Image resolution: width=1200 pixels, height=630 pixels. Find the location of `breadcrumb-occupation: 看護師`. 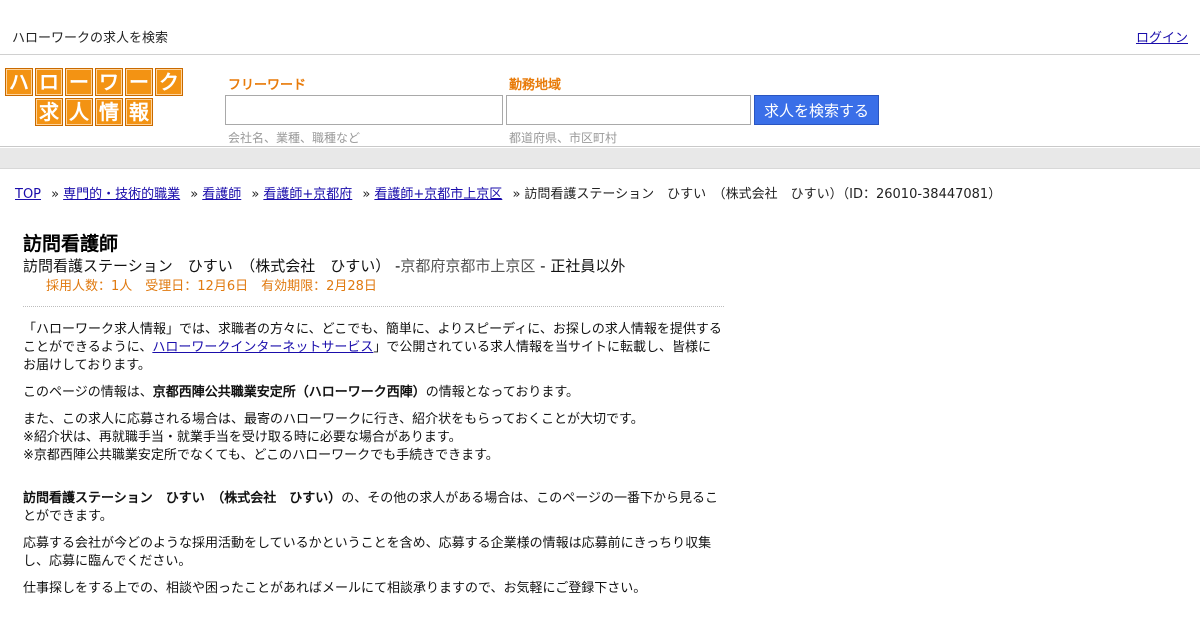

breadcrumb-occupation: 看護師 is located at coordinates (221, 194).